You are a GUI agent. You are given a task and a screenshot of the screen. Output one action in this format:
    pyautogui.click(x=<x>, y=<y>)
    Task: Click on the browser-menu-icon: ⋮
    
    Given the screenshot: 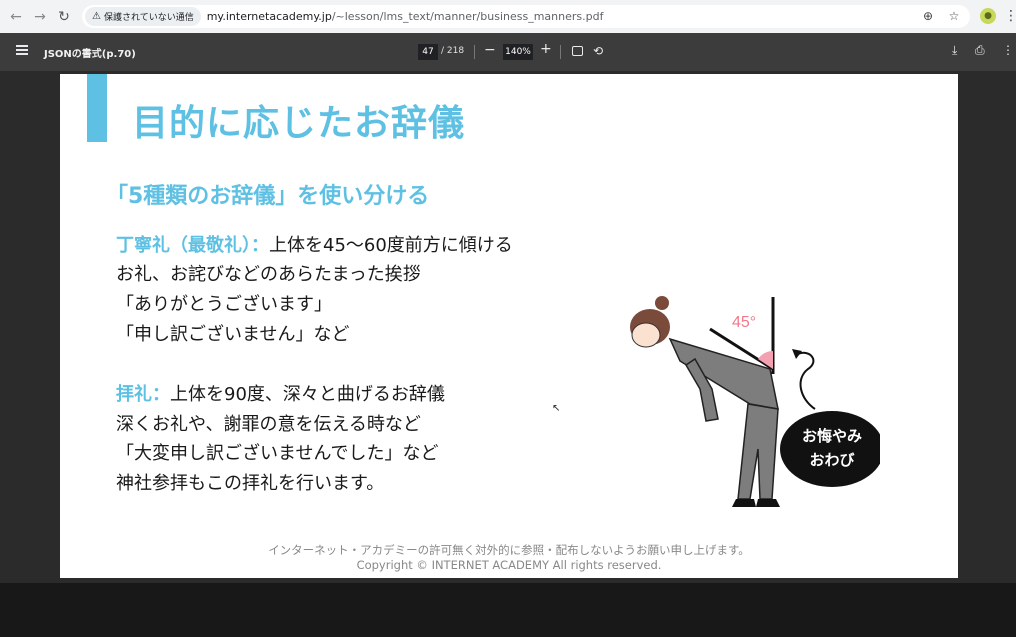 What is the action you would take?
    pyautogui.click(x=1010, y=16)
    